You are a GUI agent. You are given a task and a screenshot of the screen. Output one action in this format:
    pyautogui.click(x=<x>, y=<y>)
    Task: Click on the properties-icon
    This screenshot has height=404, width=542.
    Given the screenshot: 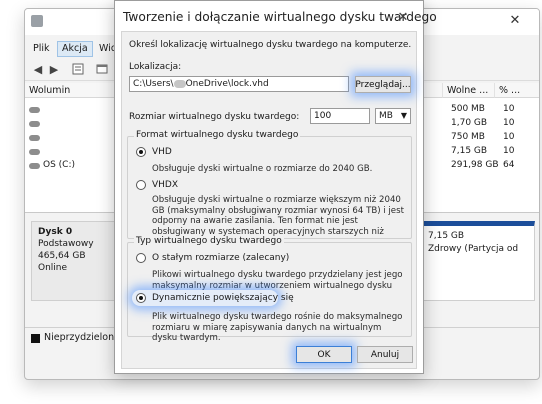 What is the action you would take?
    pyautogui.click(x=78, y=69)
    